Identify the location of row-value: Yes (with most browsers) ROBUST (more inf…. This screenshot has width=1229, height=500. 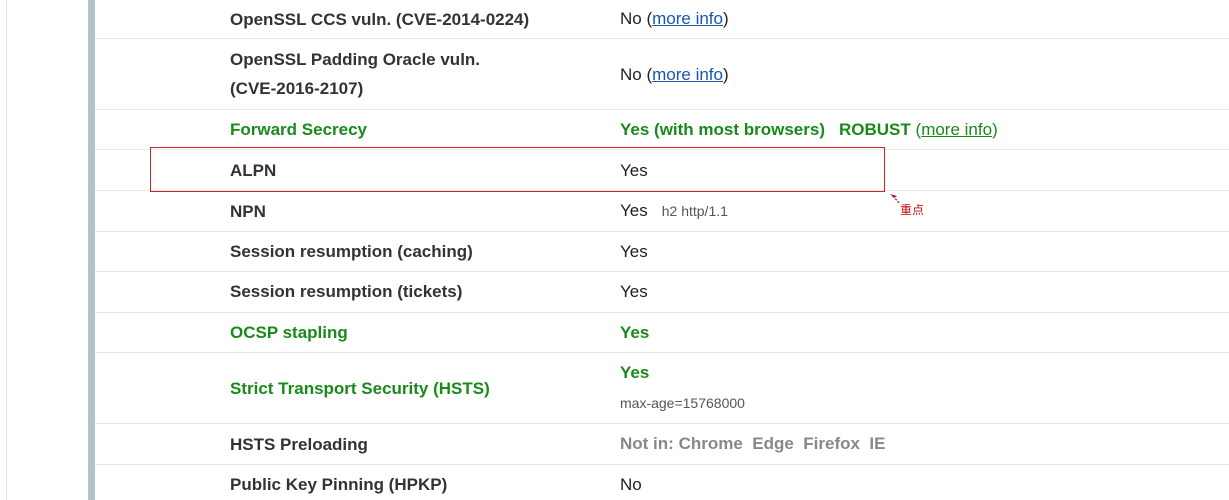
(809, 129).